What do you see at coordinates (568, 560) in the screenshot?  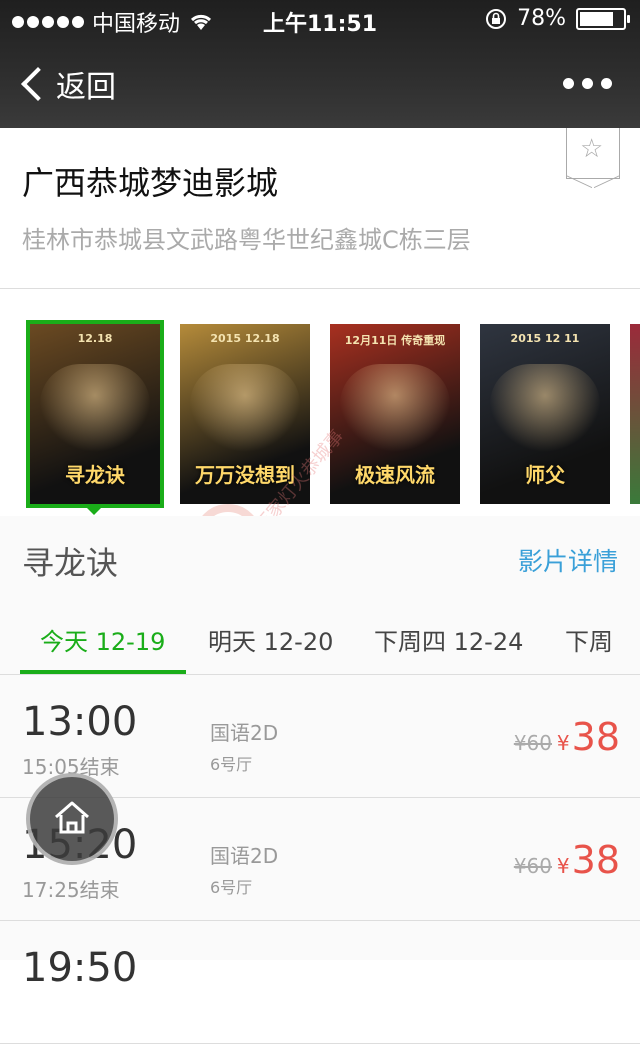 I see `movie-detail-link: 影片详情` at bounding box center [568, 560].